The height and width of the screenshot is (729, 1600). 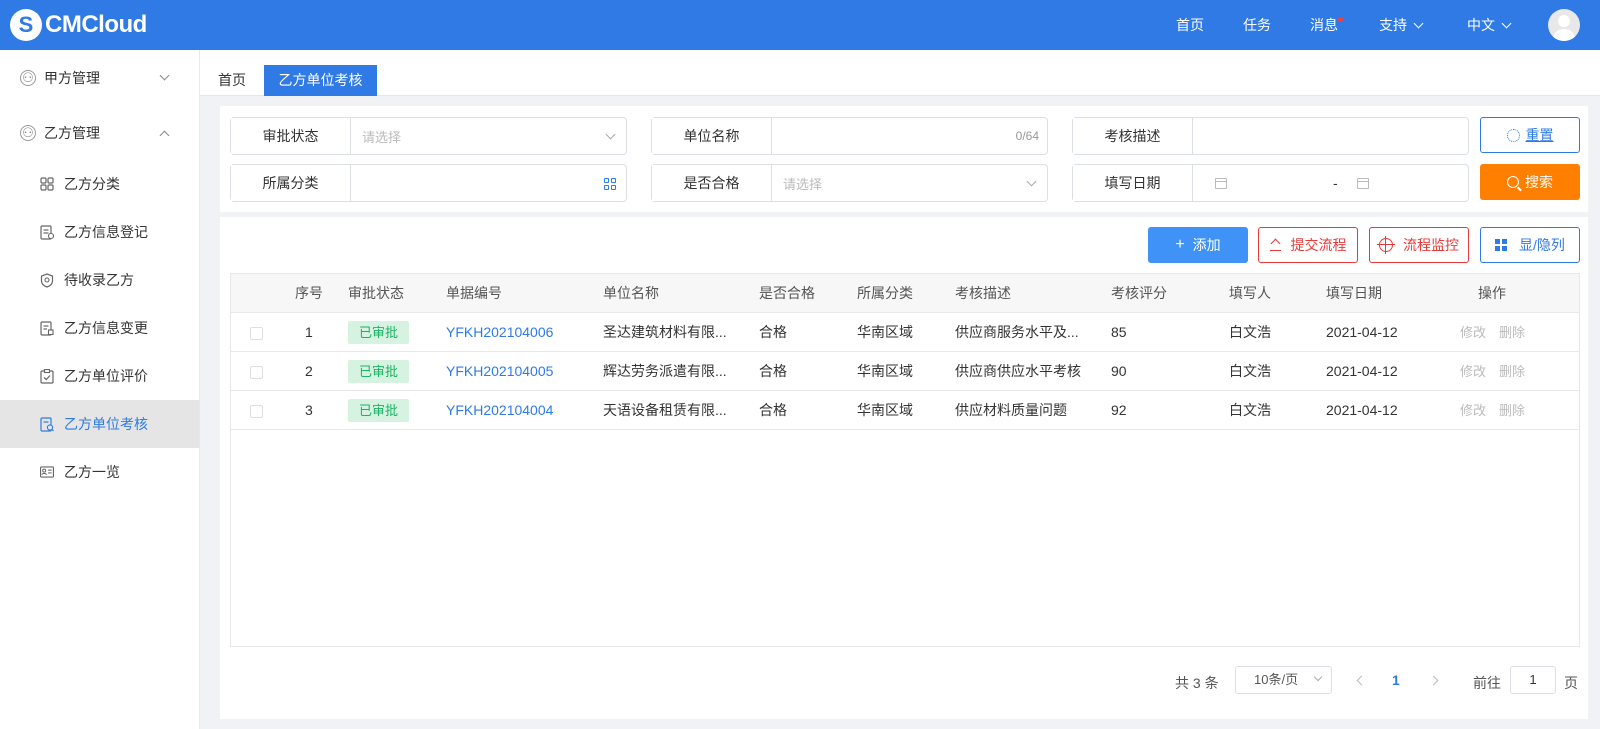 What do you see at coordinates (1489, 25) in the screenshot?
I see `language-select: 中文` at bounding box center [1489, 25].